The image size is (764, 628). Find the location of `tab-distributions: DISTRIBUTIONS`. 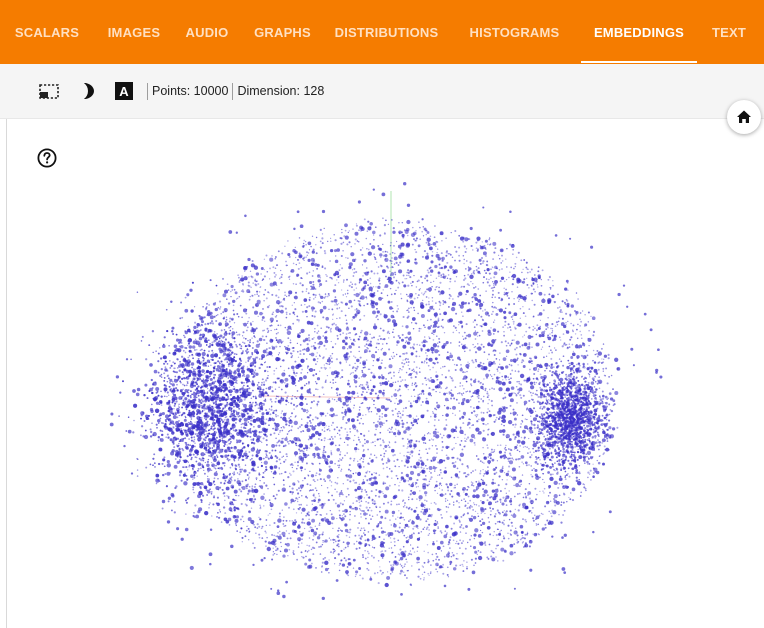

tab-distributions: DISTRIBUTIONS is located at coordinates (386, 32).